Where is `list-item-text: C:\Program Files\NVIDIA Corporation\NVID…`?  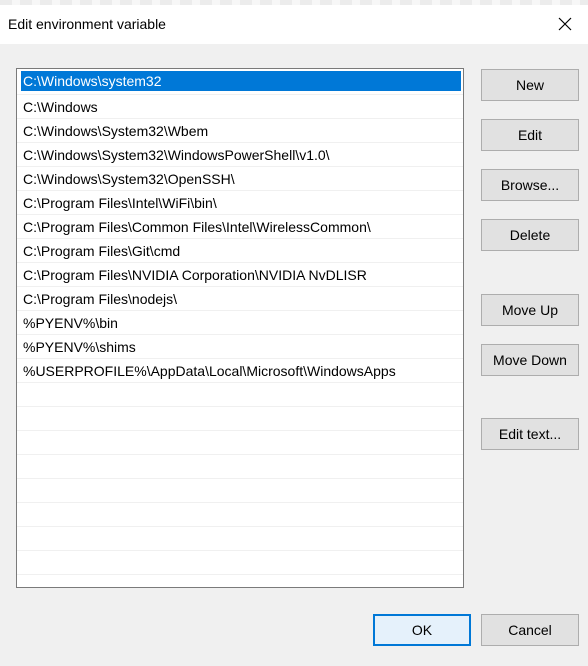 list-item-text: C:\Program Files\NVIDIA Corporation\NVID… is located at coordinates (195, 275).